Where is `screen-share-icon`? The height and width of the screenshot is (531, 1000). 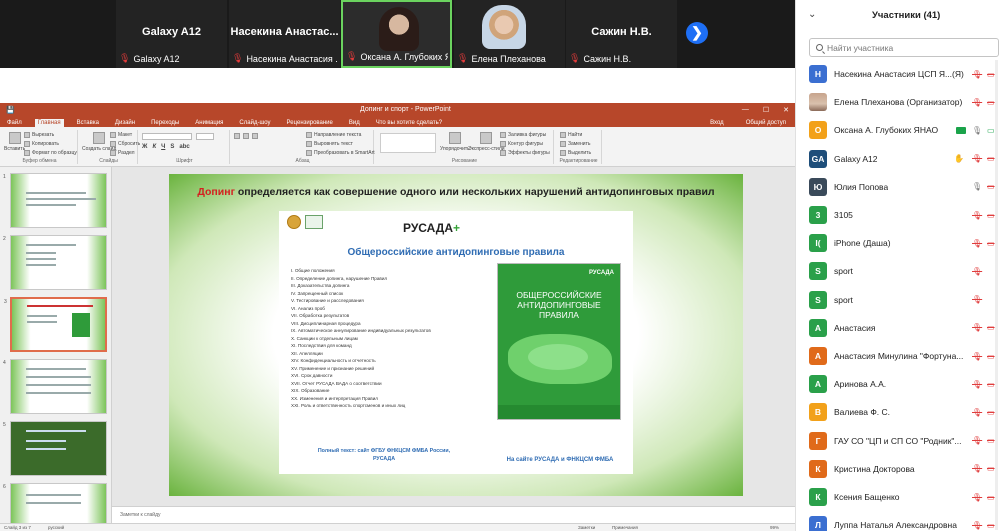
screen-share-icon is located at coordinates (961, 131).